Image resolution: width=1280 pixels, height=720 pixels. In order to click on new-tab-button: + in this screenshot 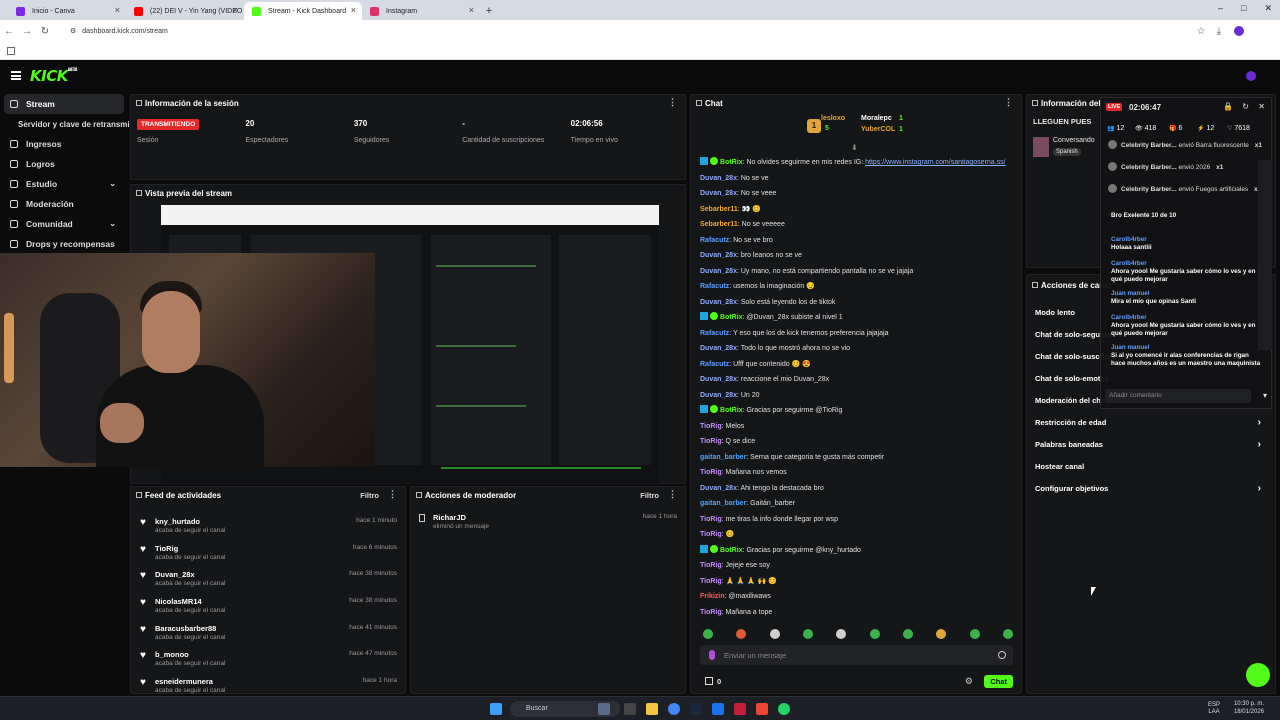, I will do `click(489, 11)`.